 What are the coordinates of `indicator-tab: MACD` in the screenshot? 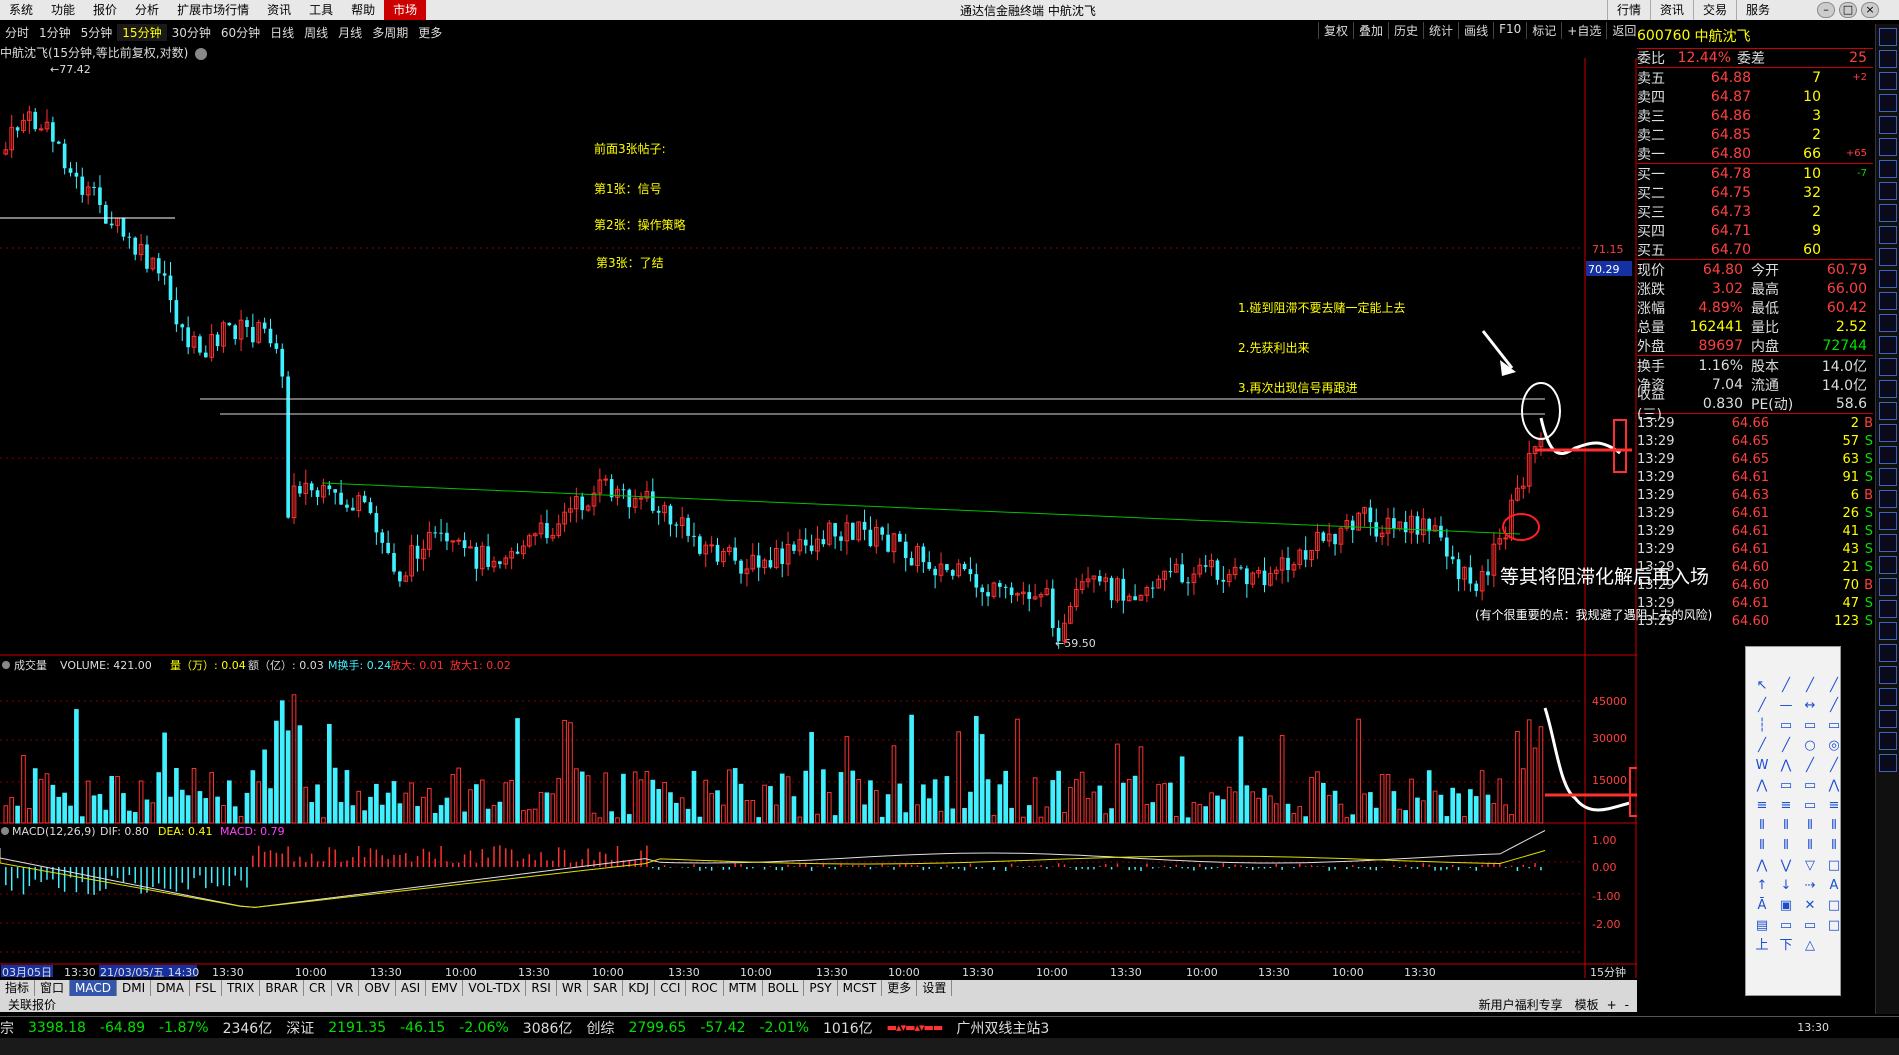 It's located at (94, 988).